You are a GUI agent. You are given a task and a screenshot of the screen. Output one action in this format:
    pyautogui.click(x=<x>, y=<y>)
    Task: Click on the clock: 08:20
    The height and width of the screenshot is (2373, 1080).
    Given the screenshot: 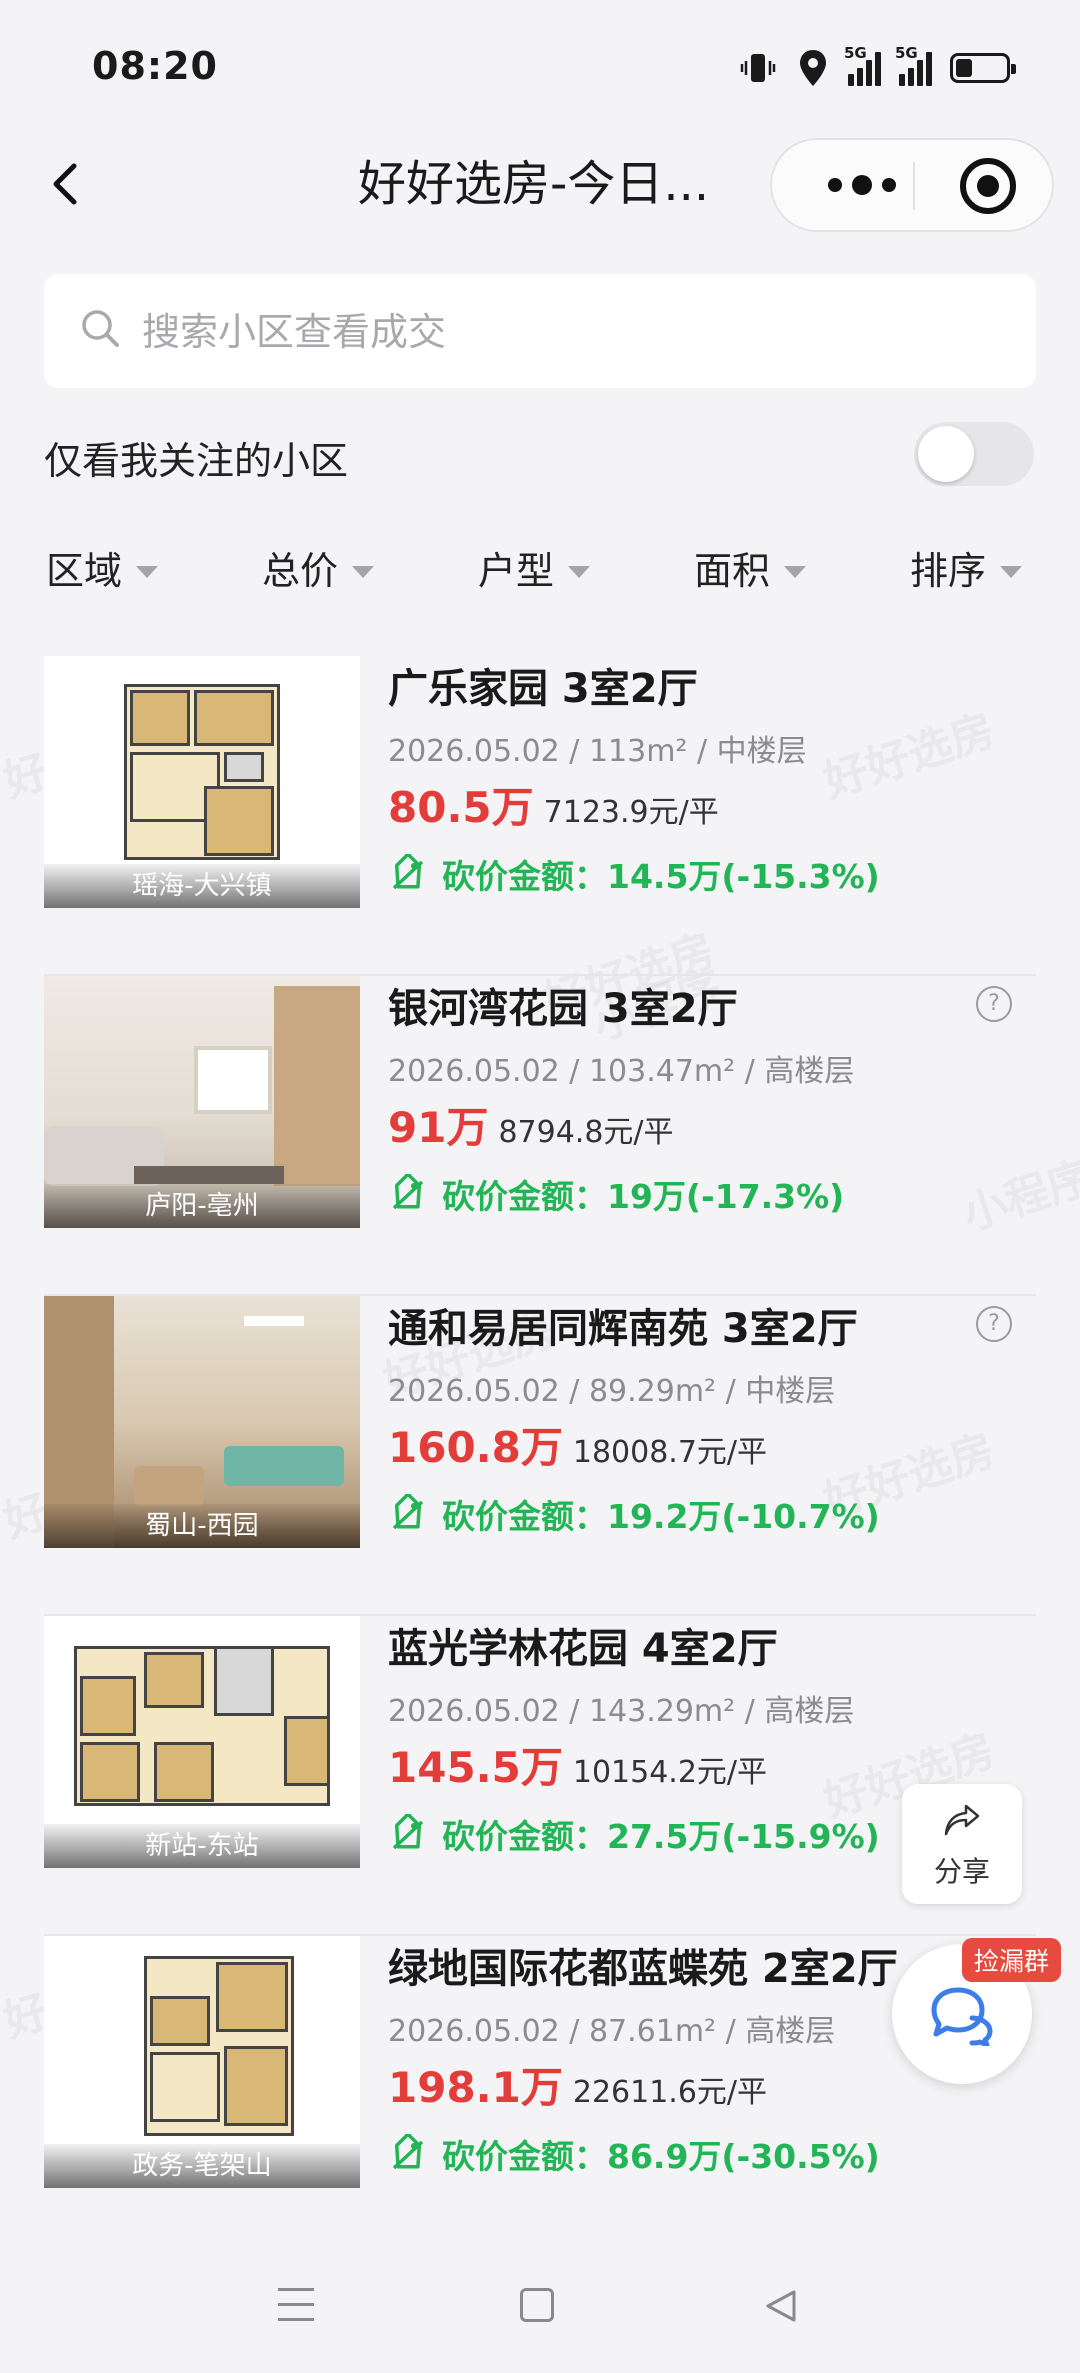 What is the action you would take?
    pyautogui.click(x=155, y=66)
    